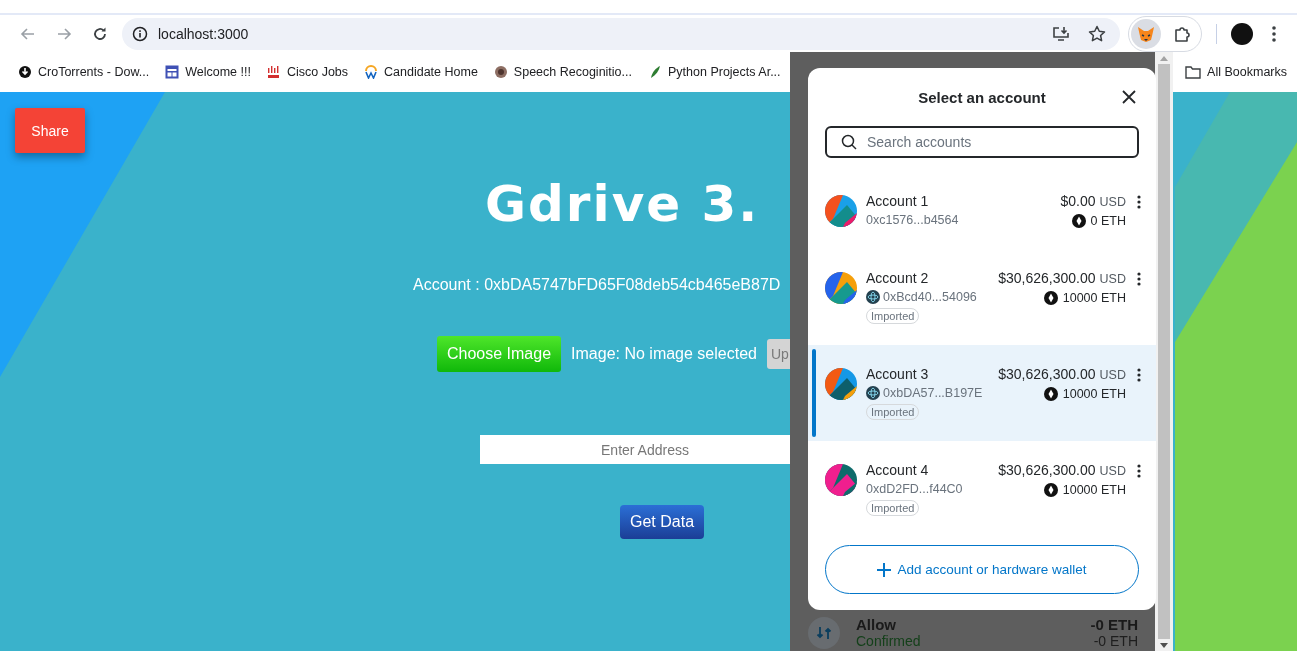 Image resolution: width=1297 pixels, height=651 pixels. What do you see at coordinates (635, 449) in the screenshot?
I see `address-input: Enter Address` at bounding box center [635, 449].